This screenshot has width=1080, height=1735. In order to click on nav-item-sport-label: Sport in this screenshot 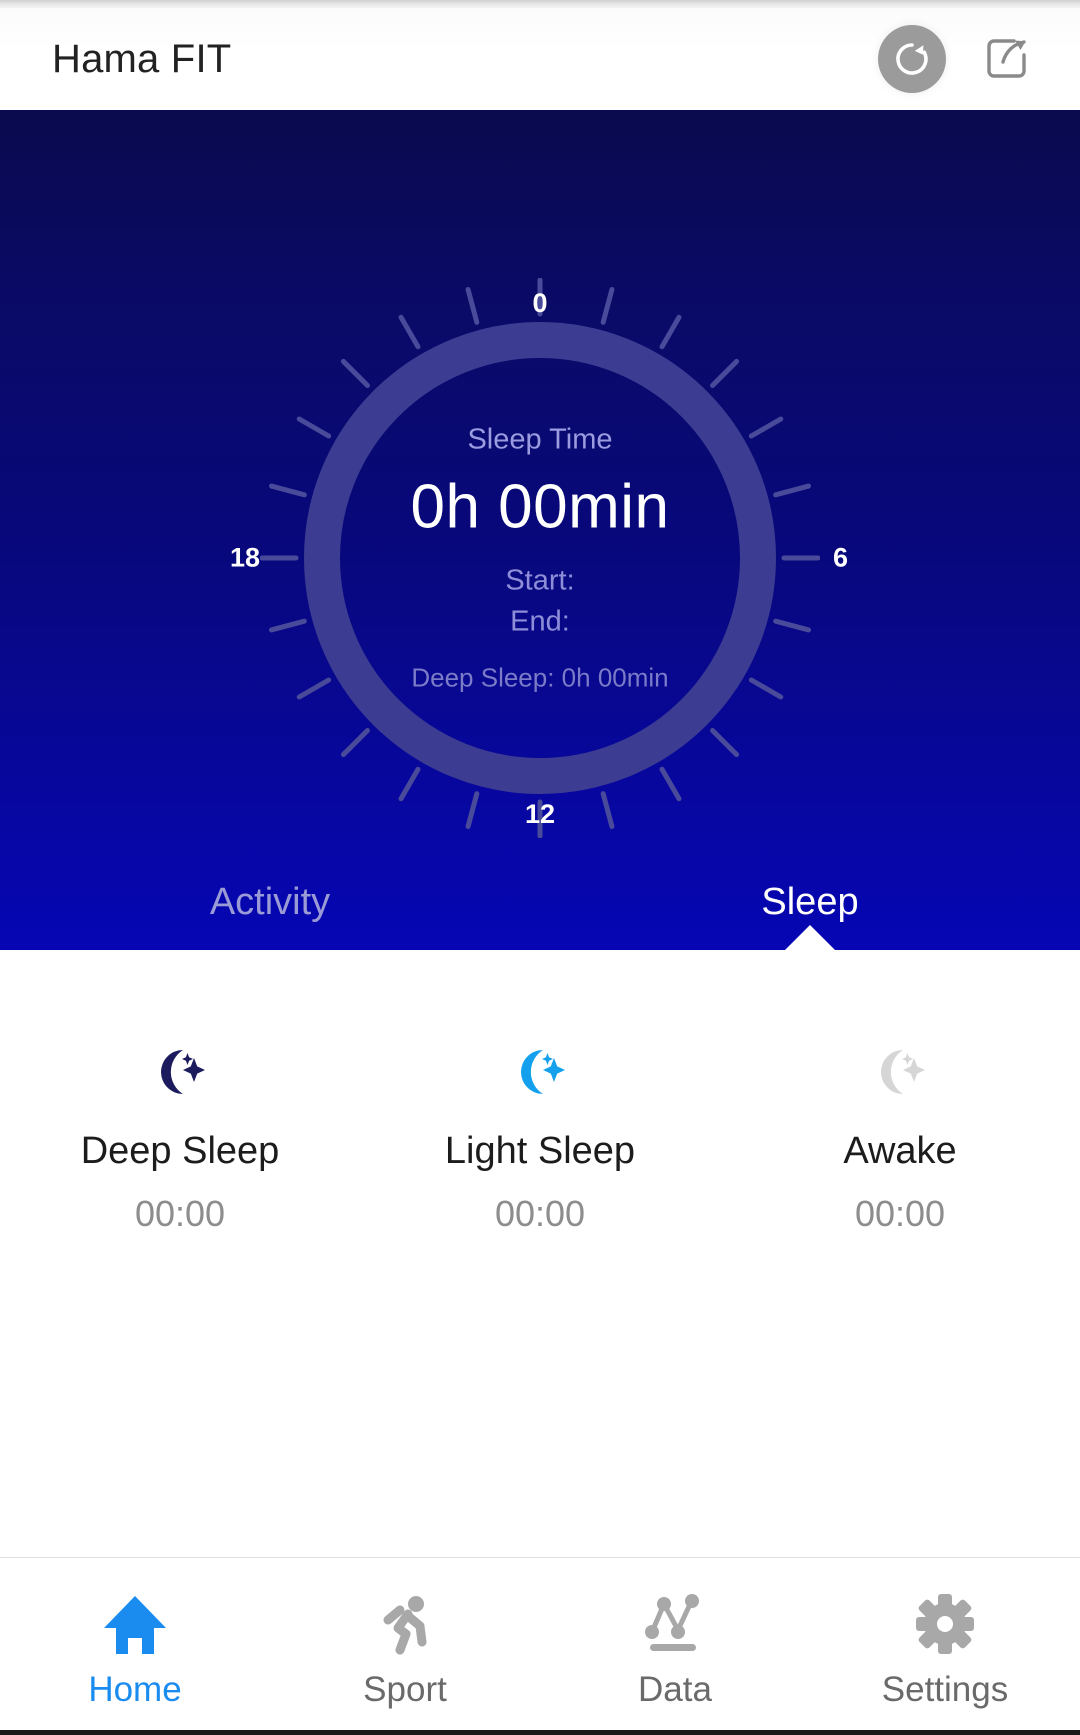, I will do `click(405, 1689)`.